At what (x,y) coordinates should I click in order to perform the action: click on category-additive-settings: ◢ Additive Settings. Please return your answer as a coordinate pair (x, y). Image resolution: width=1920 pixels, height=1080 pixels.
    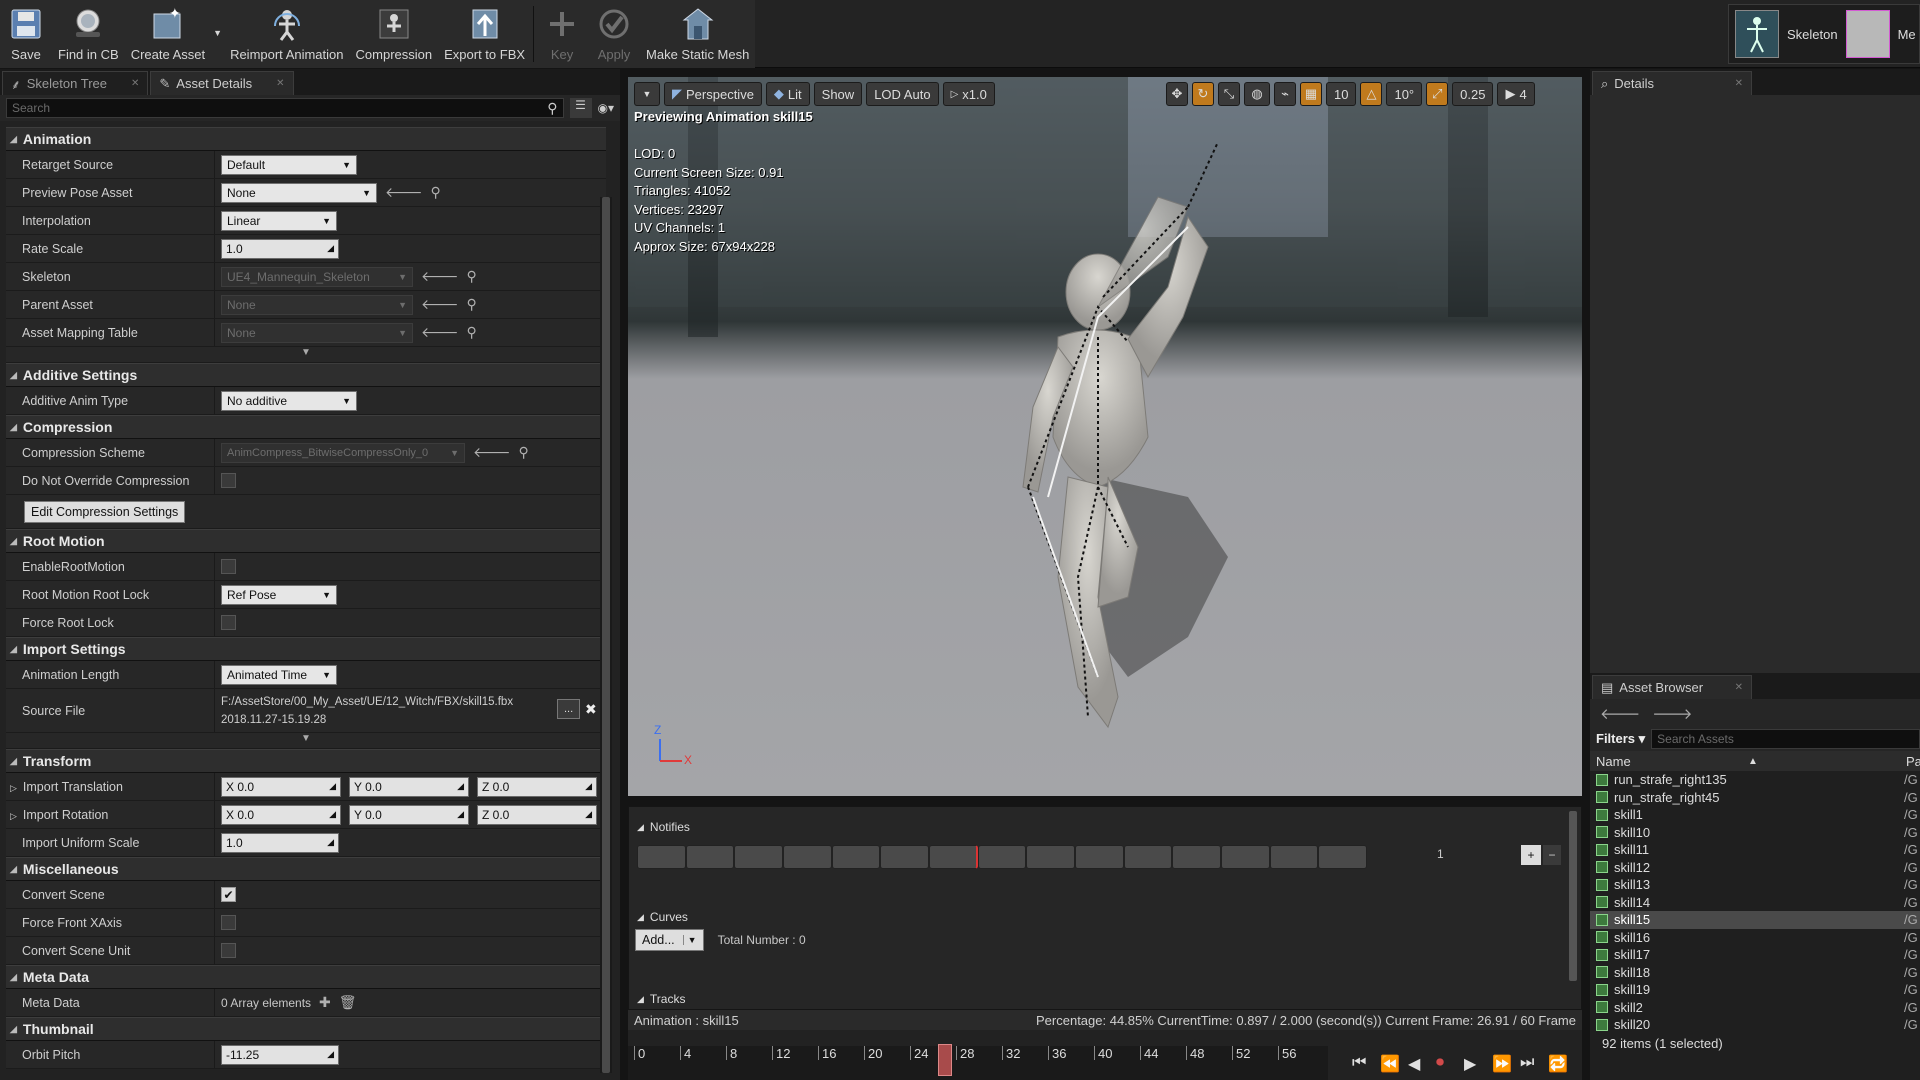
    Looking at the image, I should click on (306, 375).